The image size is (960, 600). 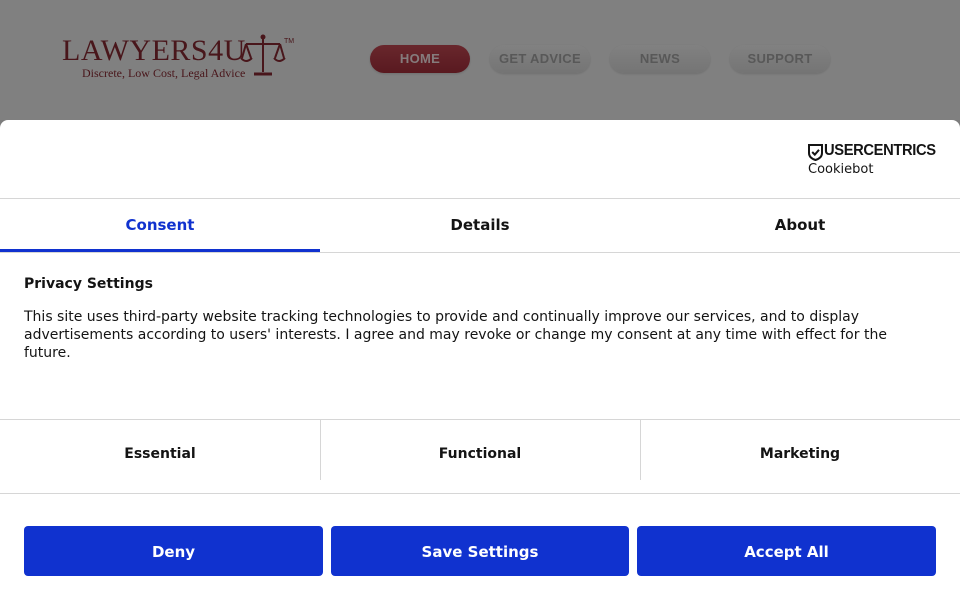 I want to click on section-title: Privacy Settings, so click(x=88, y=284).